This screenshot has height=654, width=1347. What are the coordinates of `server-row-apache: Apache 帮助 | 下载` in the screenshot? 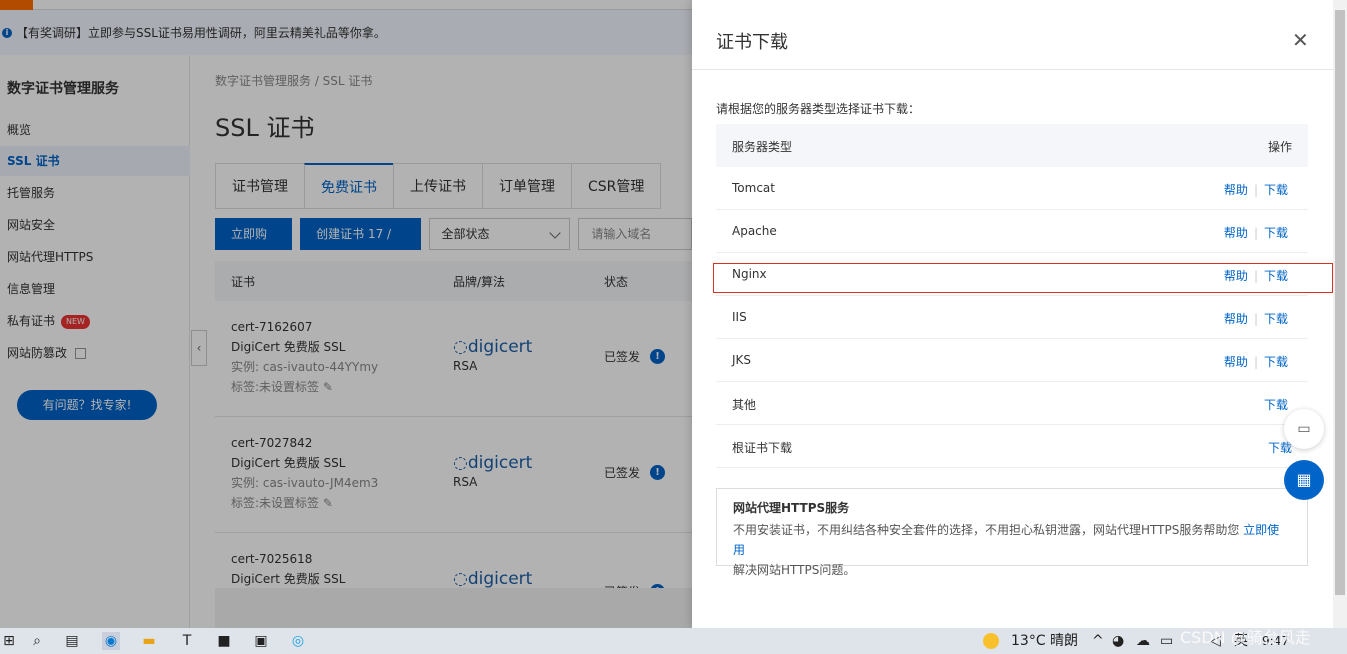 It's located at (1012, 231).